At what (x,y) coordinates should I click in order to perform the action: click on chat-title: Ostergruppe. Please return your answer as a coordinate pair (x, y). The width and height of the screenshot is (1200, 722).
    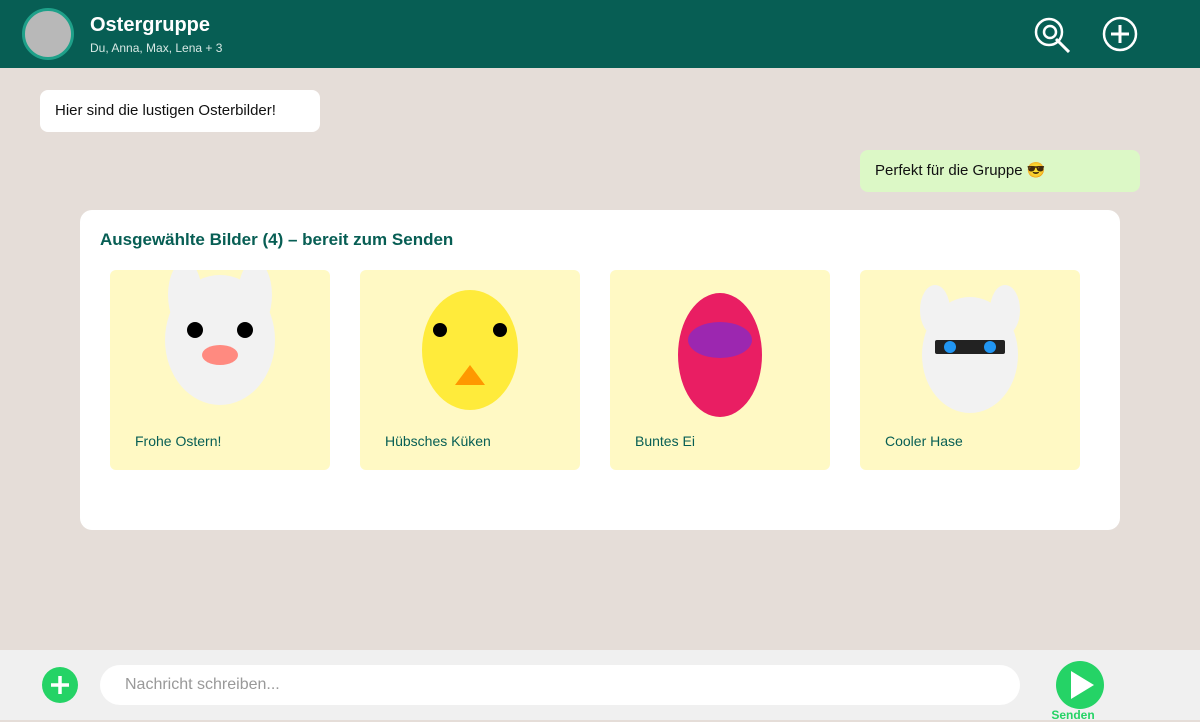
    Looking at the image, I should click on (150, 25).